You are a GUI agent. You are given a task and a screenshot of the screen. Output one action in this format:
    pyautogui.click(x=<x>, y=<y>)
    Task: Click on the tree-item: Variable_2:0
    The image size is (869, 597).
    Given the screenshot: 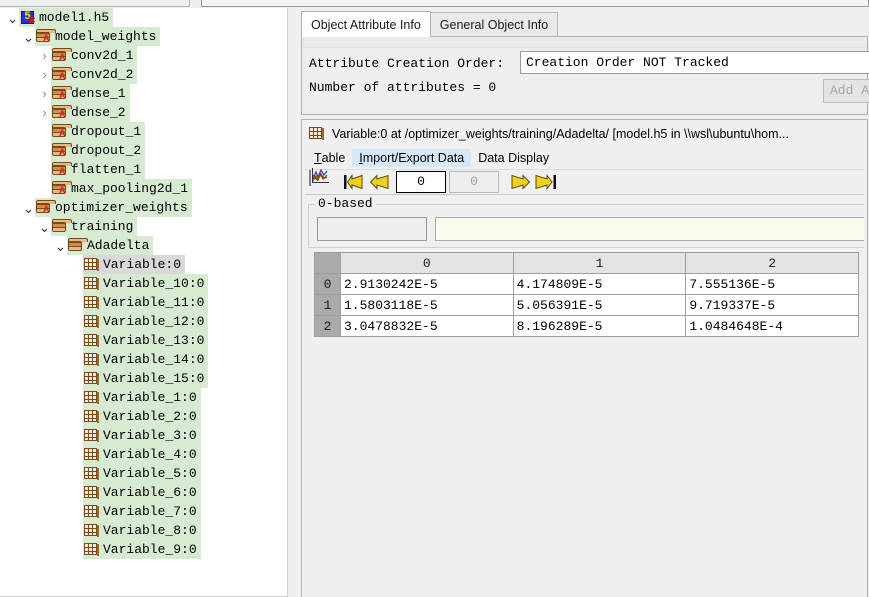 What is the action you would take?
    pyautogui.click(x=143, y=416)
    